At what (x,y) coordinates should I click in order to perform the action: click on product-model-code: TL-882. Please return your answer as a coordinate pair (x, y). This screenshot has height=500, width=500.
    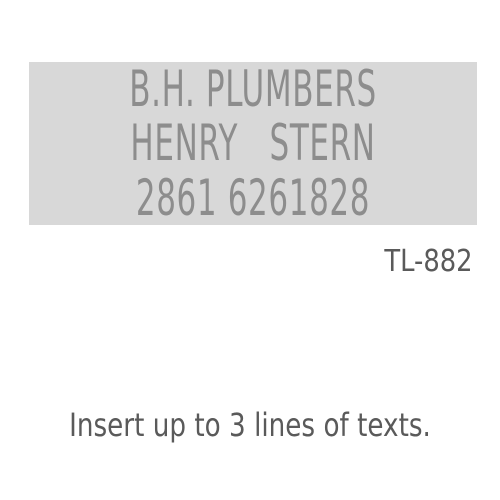
    Looking at the image, I should click on (428, 261).